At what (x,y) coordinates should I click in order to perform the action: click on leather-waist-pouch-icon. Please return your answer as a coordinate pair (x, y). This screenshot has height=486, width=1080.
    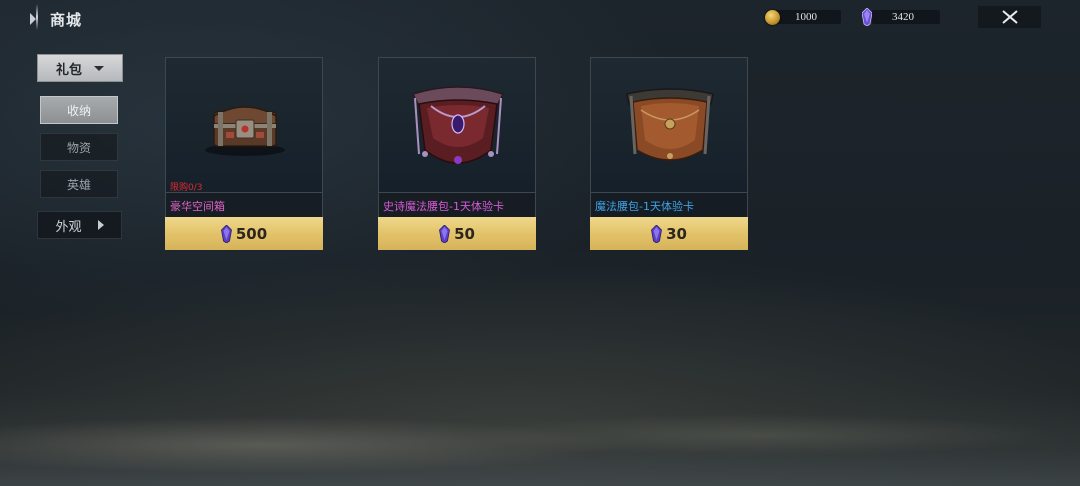
    Looking at the image, I should click on (670, 124).